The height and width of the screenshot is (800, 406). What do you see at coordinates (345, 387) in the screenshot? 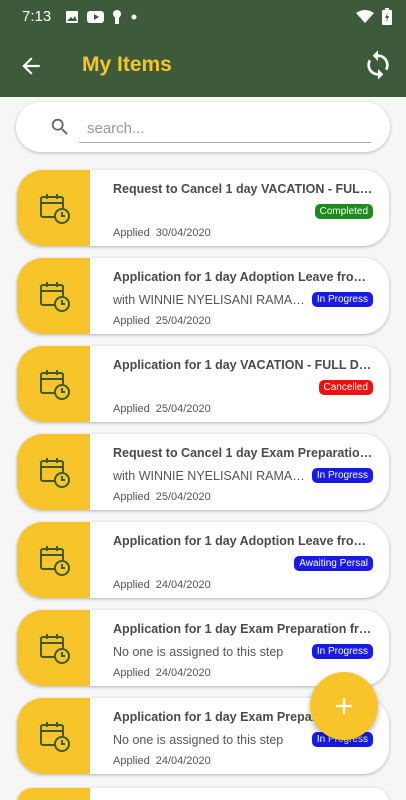
I see `status-badge: Cancelled` at bounding box center [345, 387].